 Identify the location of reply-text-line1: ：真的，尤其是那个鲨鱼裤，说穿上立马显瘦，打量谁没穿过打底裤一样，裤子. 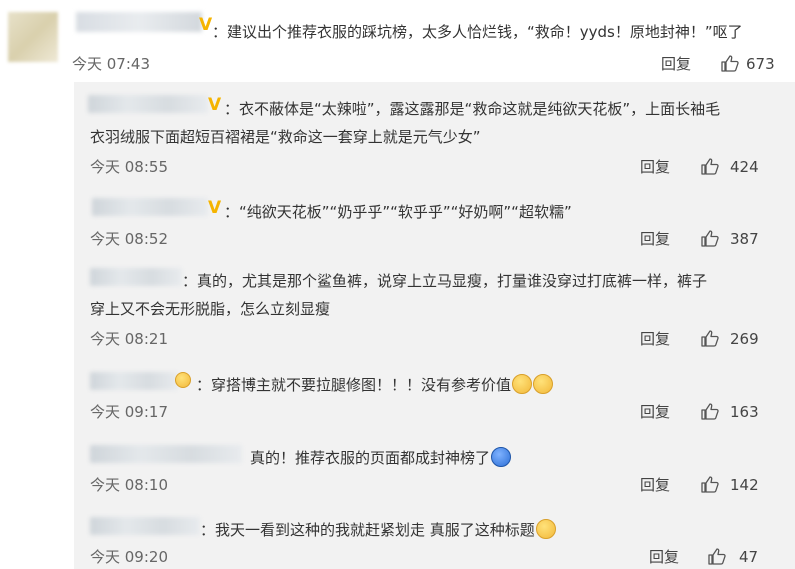
(445, 281).